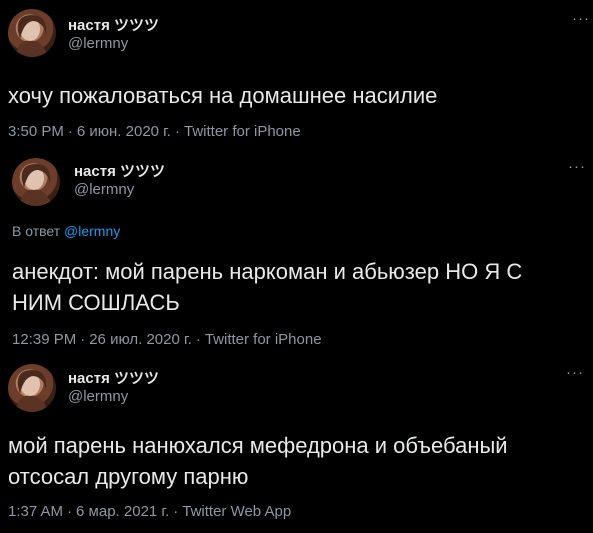 The image size is (593, 533). I want to click on tweet-date: 6 июн. 2020 г., so click(124, 131).